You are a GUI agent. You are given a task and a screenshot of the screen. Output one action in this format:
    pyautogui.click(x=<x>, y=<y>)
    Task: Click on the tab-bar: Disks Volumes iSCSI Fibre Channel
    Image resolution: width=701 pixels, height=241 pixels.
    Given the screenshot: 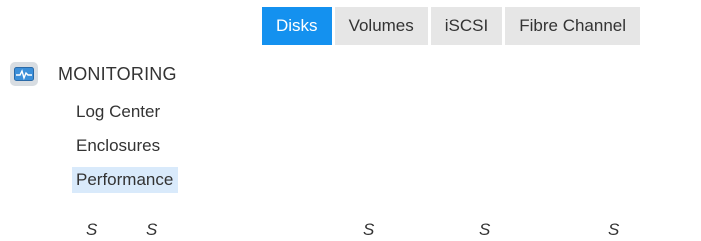 What is the action you would take?
    pyautogui.click(x=451, y=26)
    